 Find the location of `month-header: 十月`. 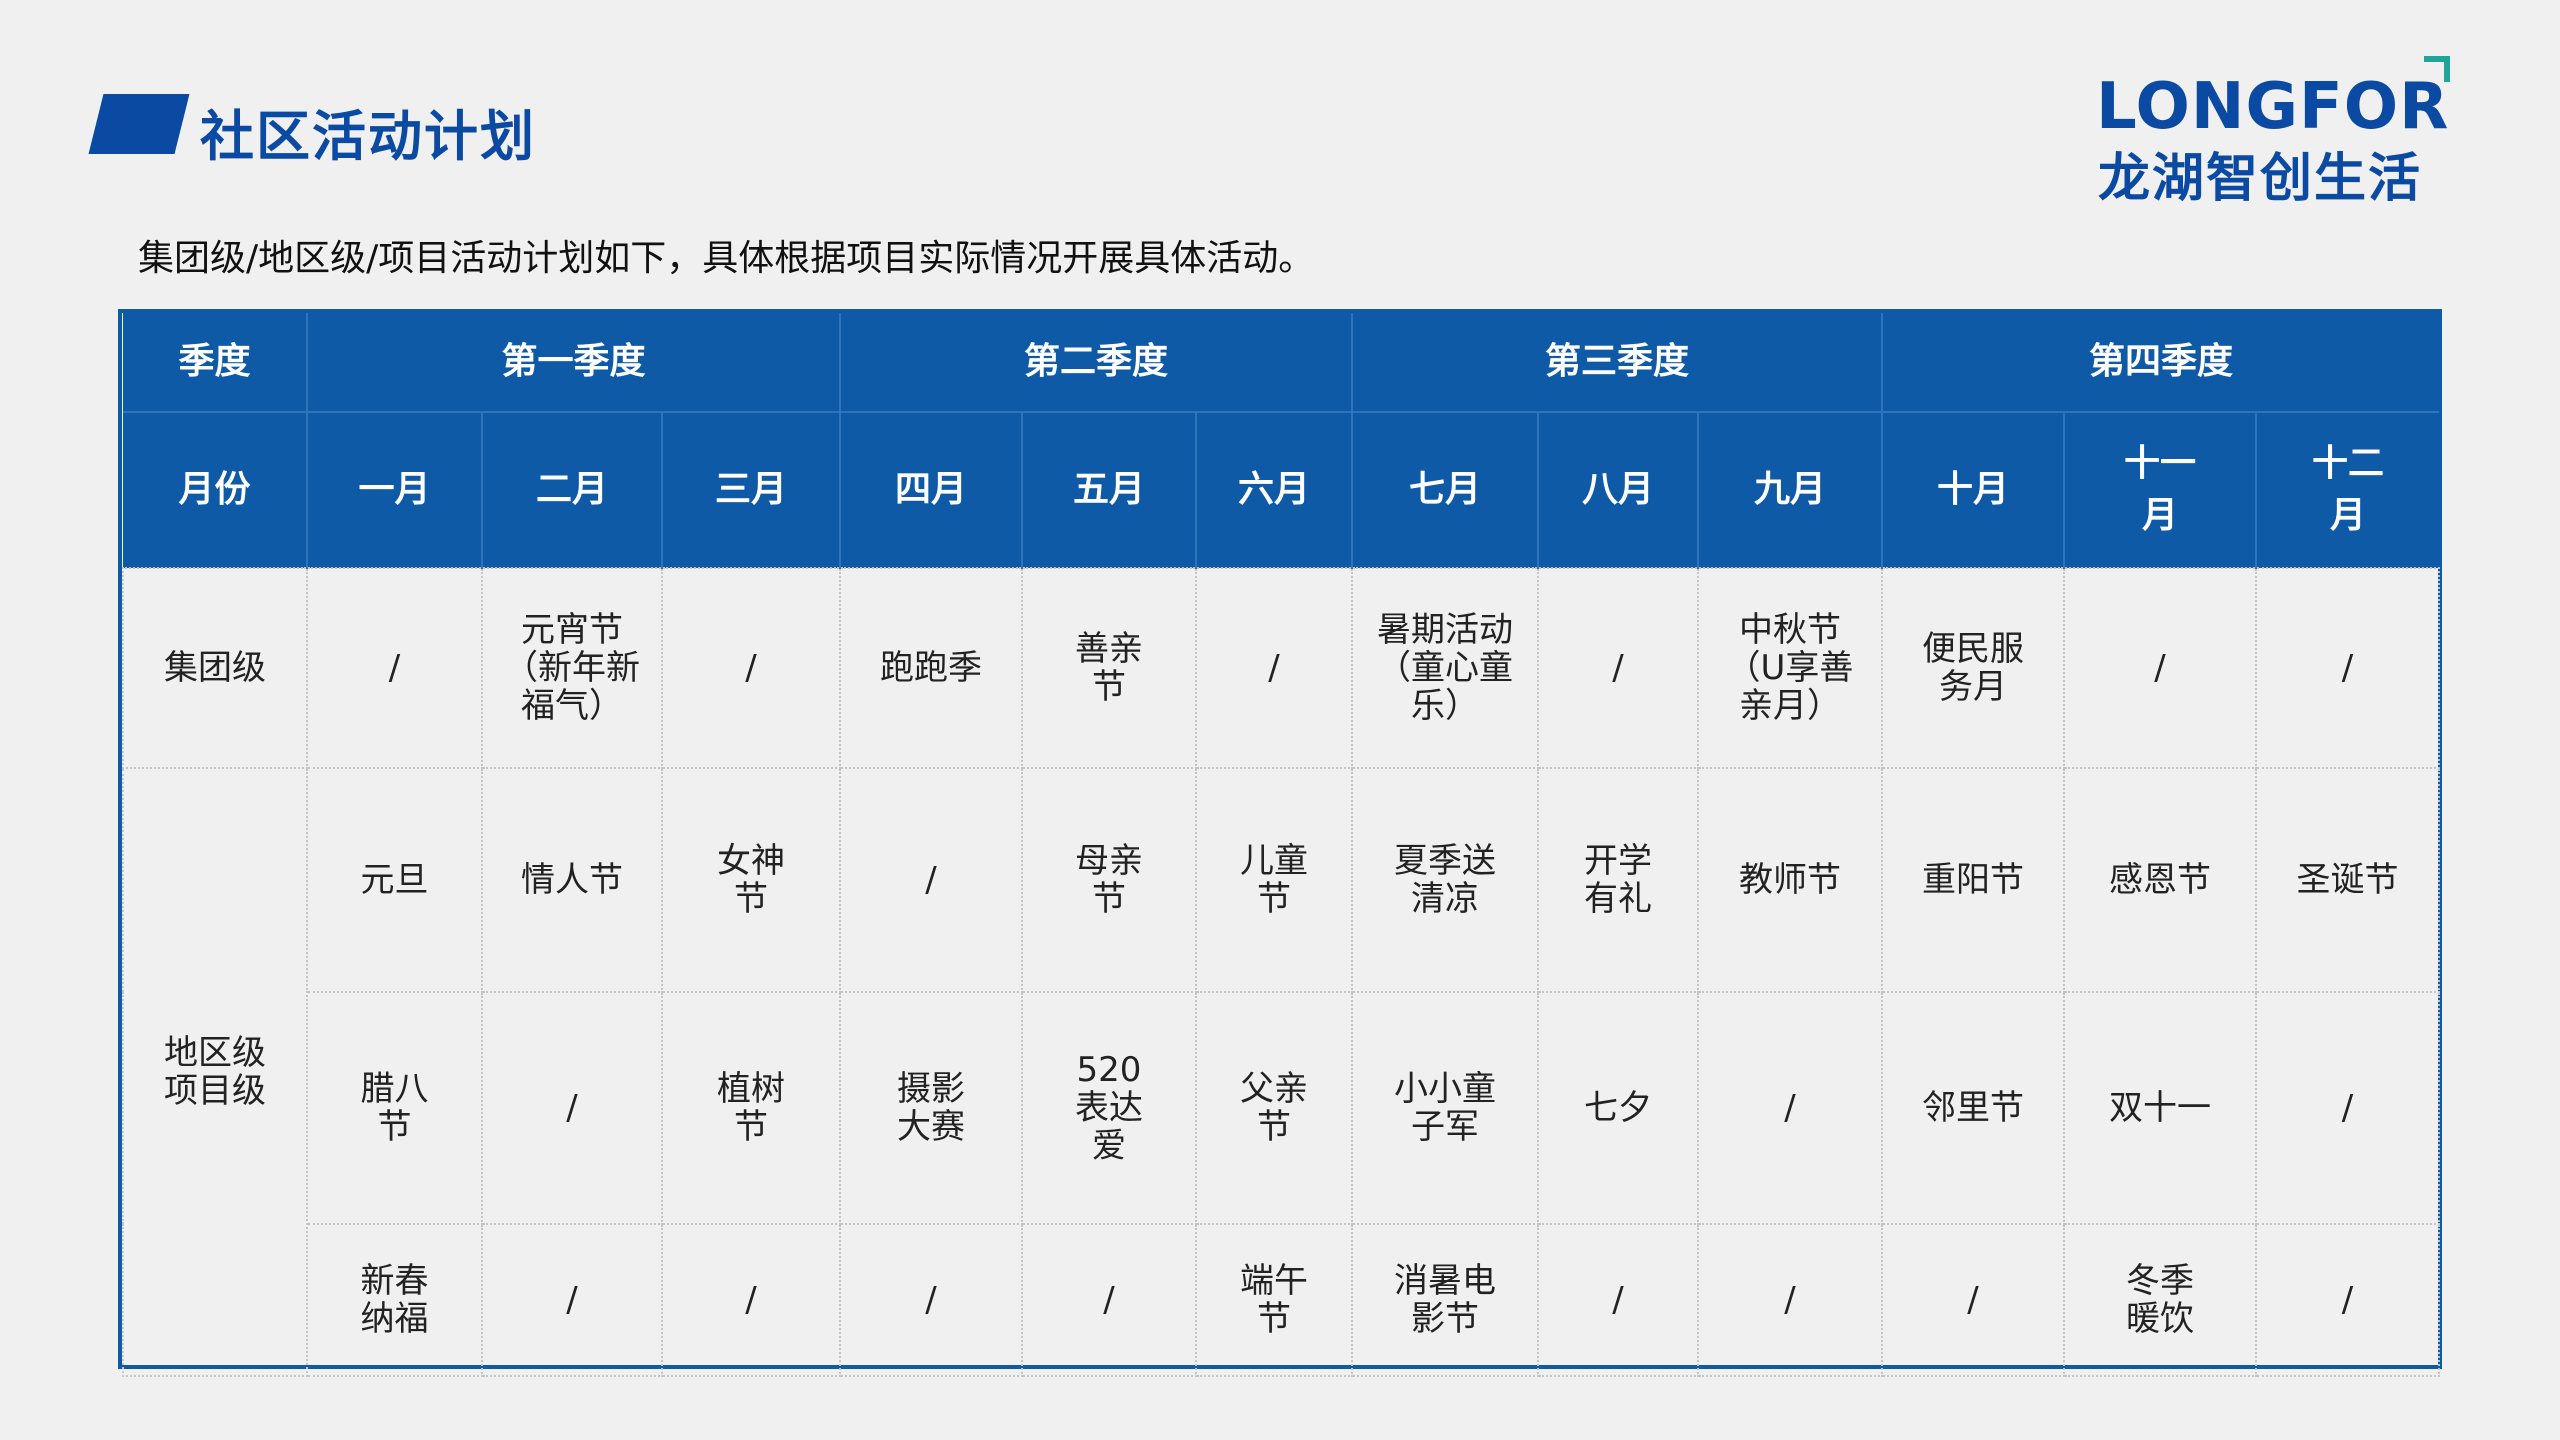

month-header: 十月 is located at coordinates (1972, 489).